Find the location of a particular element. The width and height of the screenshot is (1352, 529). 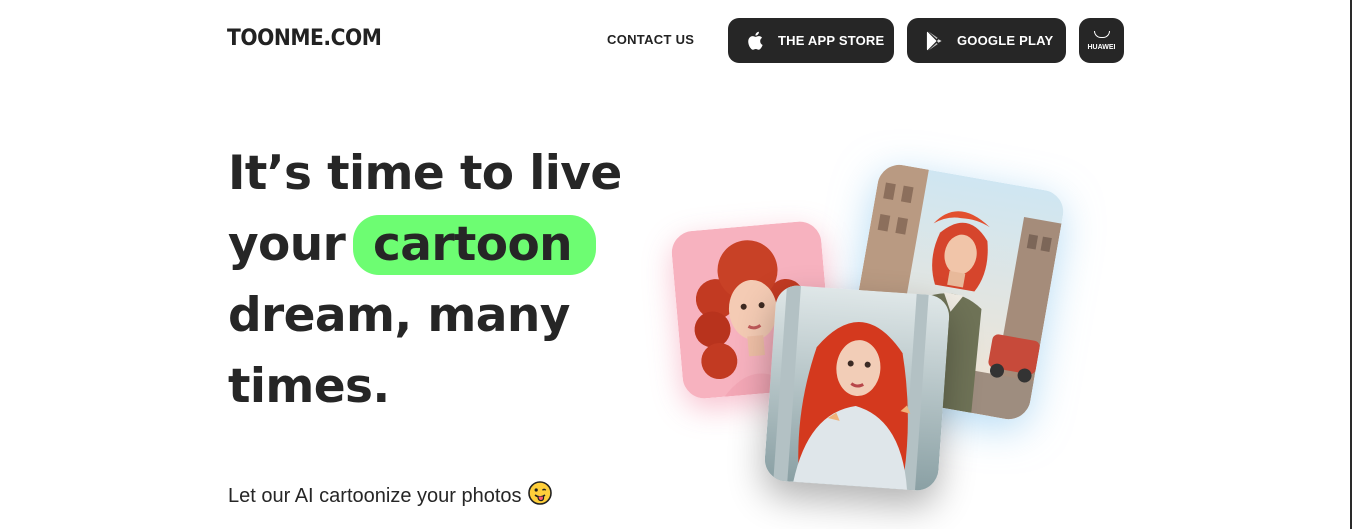

headline-line-2-prefix: your is located at coordinates (287, 244).